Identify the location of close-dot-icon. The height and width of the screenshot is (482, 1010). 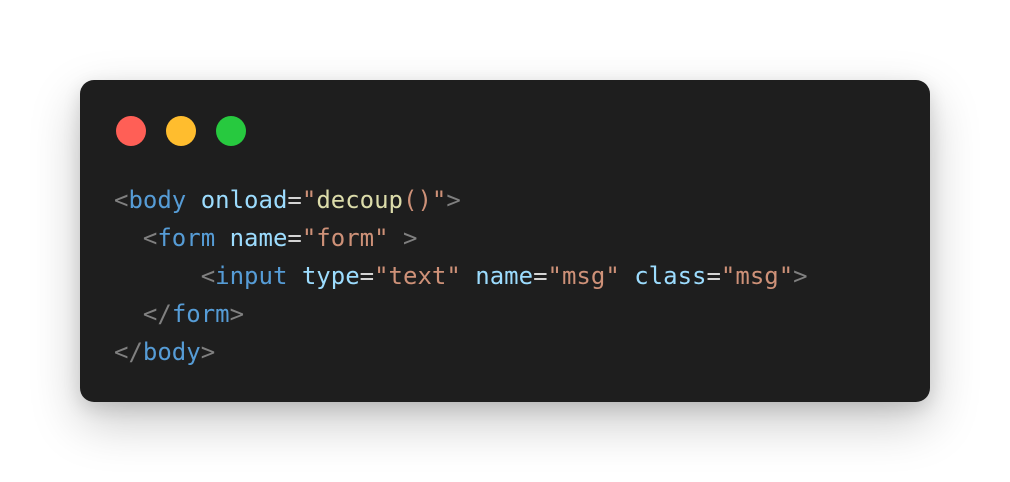
(131, 131).